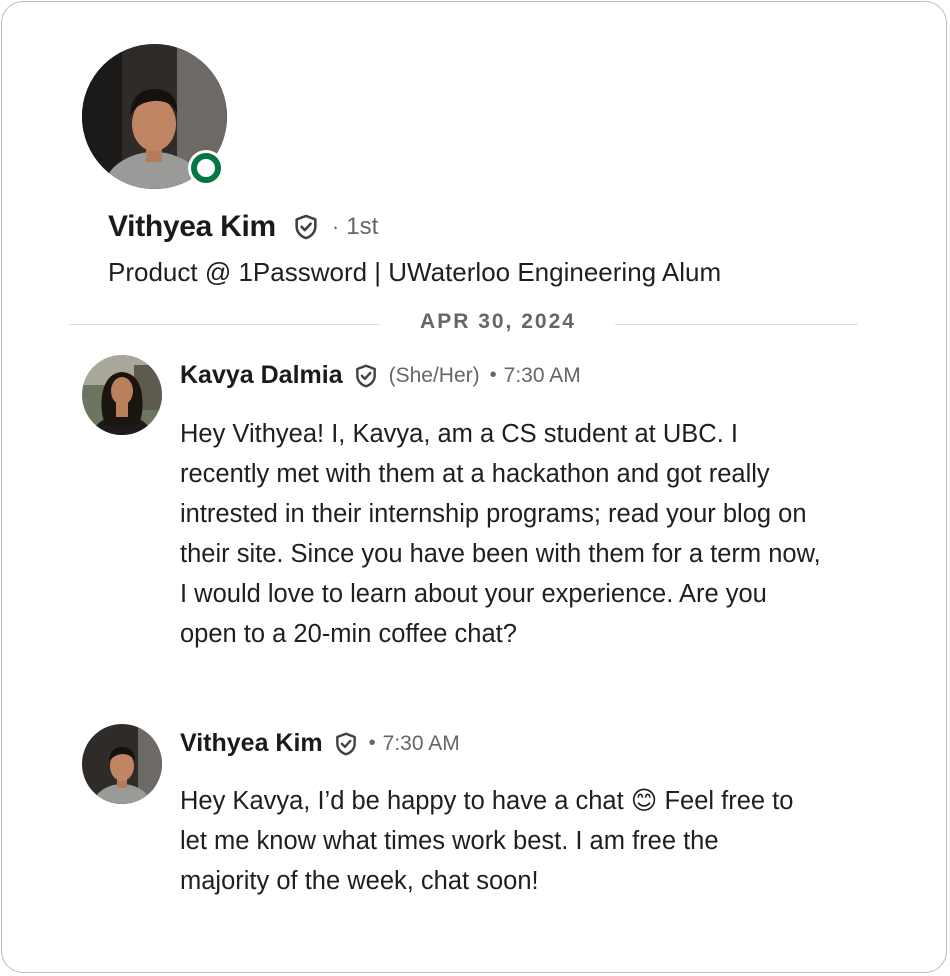 This screenshot has width=950, height=976. I want to click on message-sender-name: Vithyea Kim, so click(251, 743).